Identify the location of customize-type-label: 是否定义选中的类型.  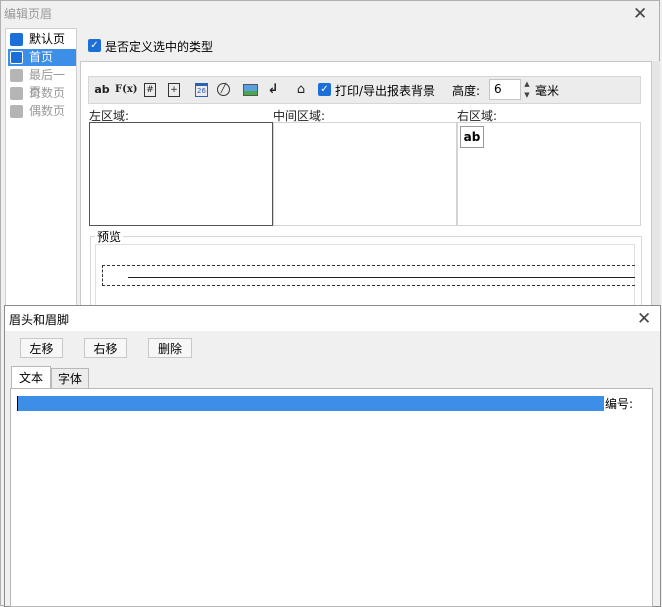
(159, 47).